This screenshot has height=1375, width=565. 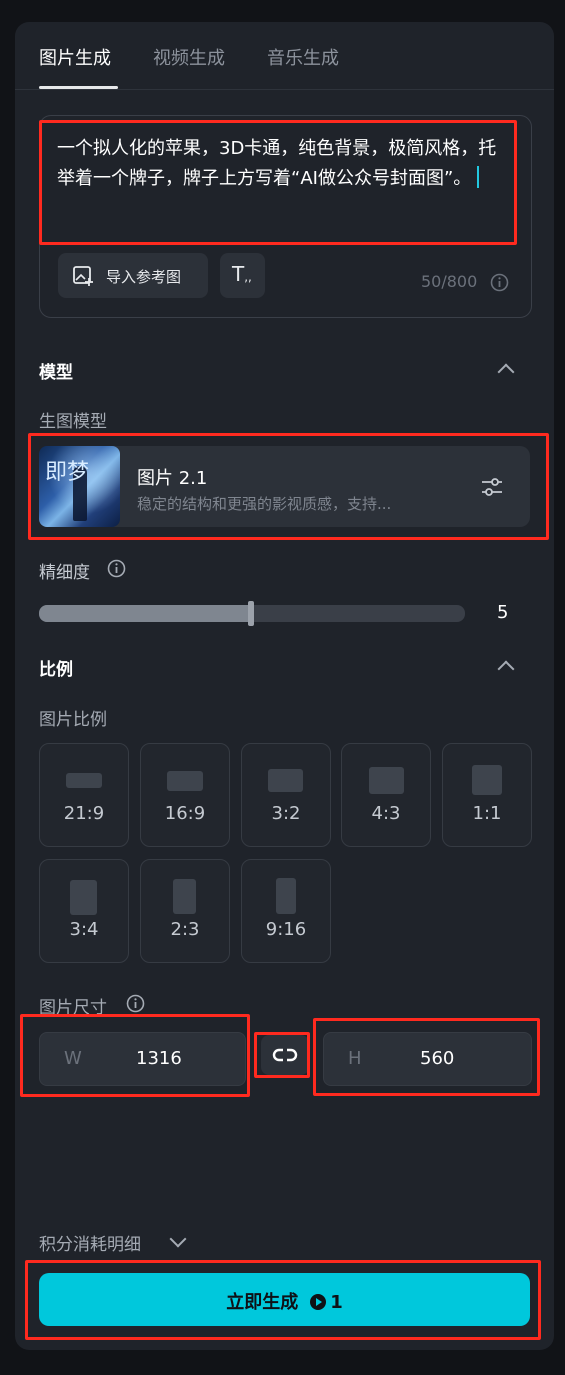 What do you see at coordinates (487, 813) in the screenshot?
I see `ratio-label: 1:1` at bounding box center [487, 813].